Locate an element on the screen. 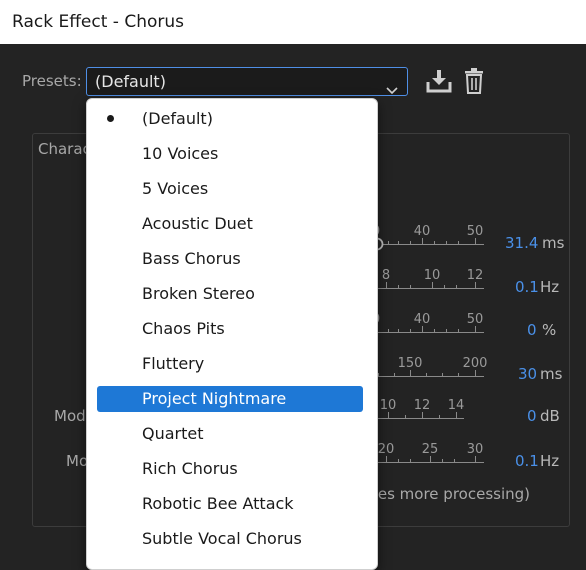 Image resolution: width=586 pixels, height=570 pixels. preset-option-label: Quartet is located at coordinates (173, 433).